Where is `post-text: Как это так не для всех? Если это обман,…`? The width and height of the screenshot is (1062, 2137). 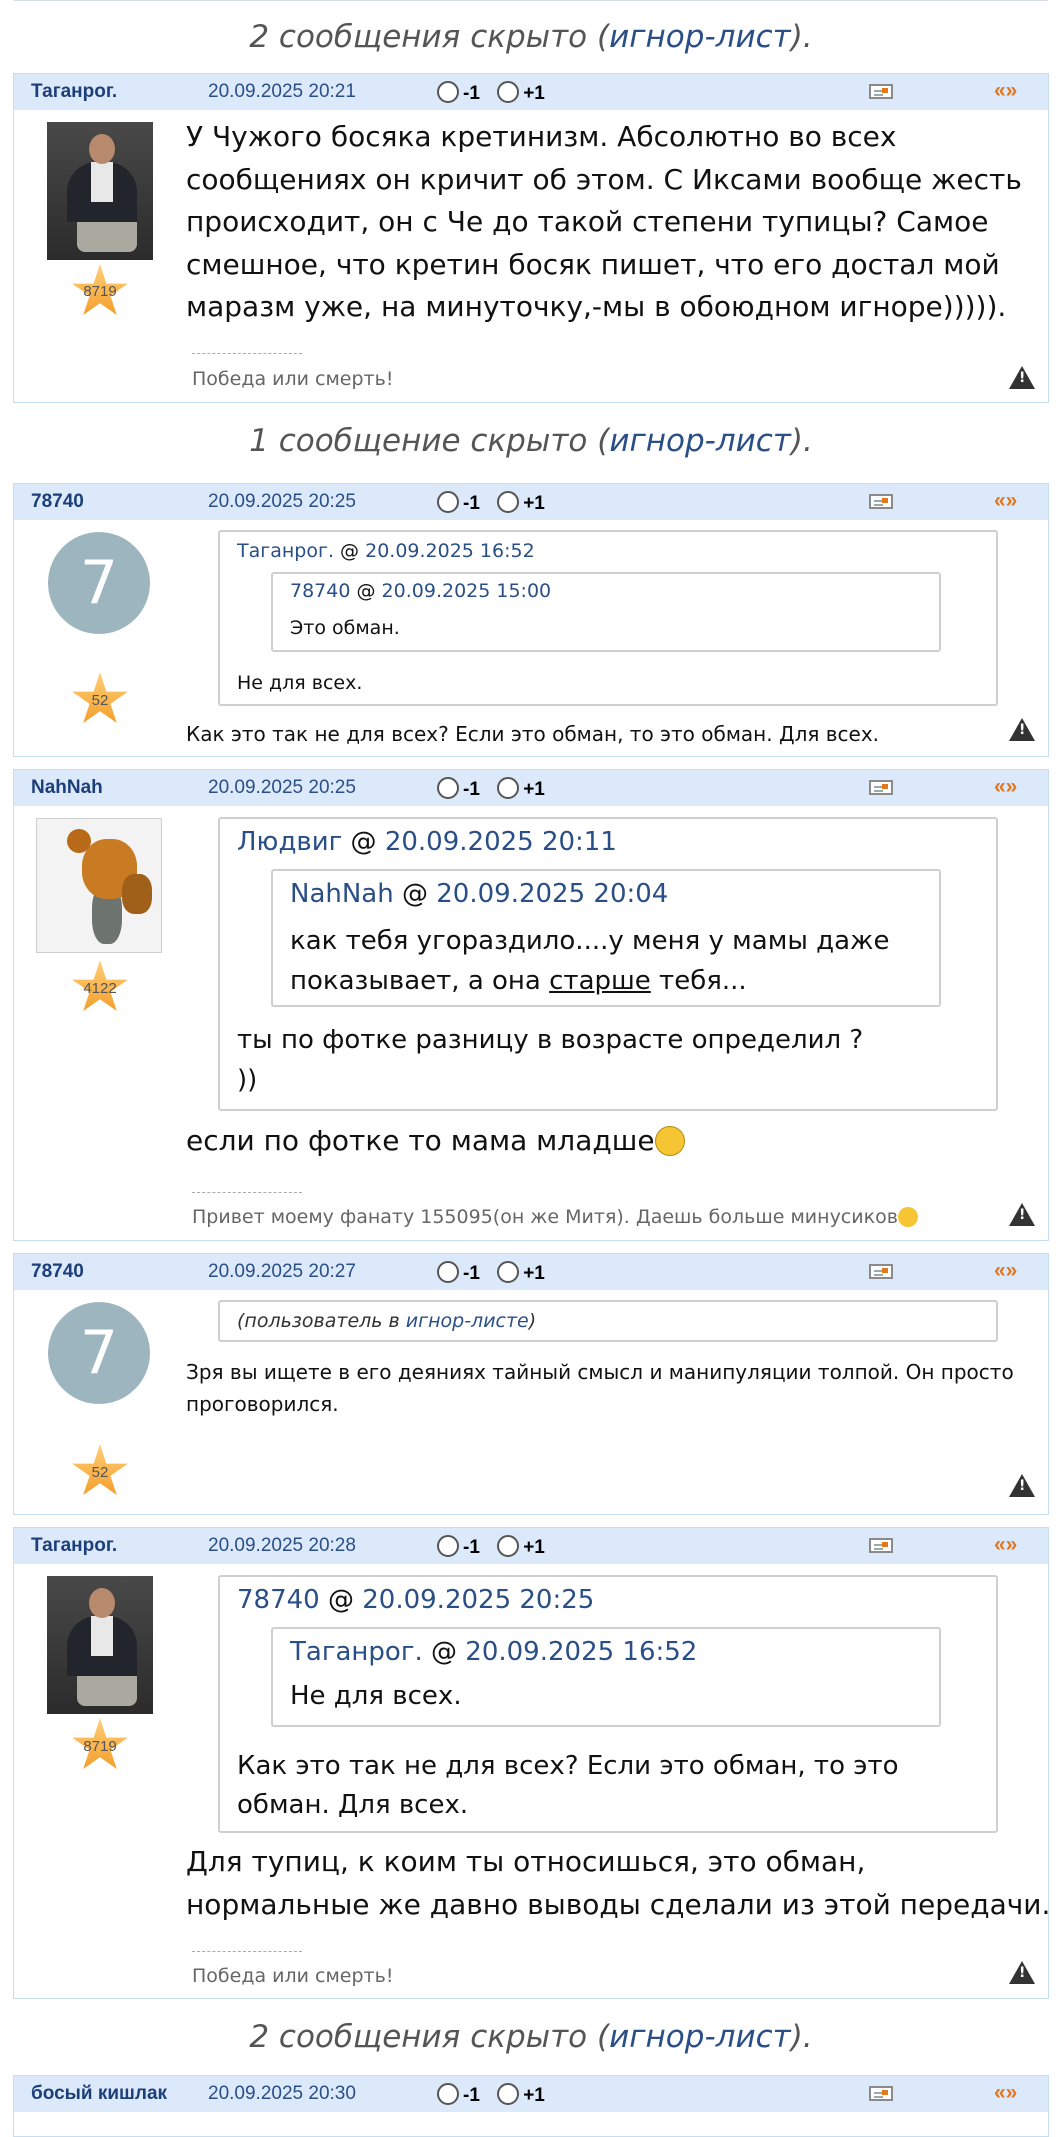
post-text: Как это так не для всех? Если это обман,… is located at coordinates (533, 734).